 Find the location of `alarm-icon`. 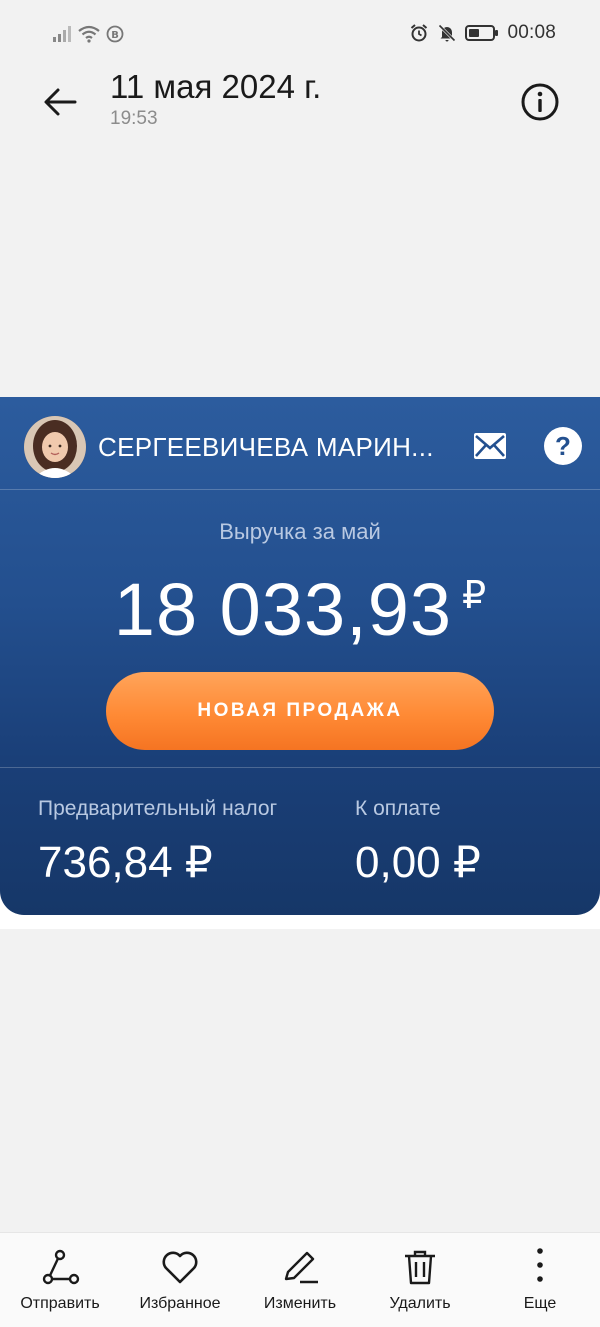

alarm-icon is located at coordinates (419, 33).